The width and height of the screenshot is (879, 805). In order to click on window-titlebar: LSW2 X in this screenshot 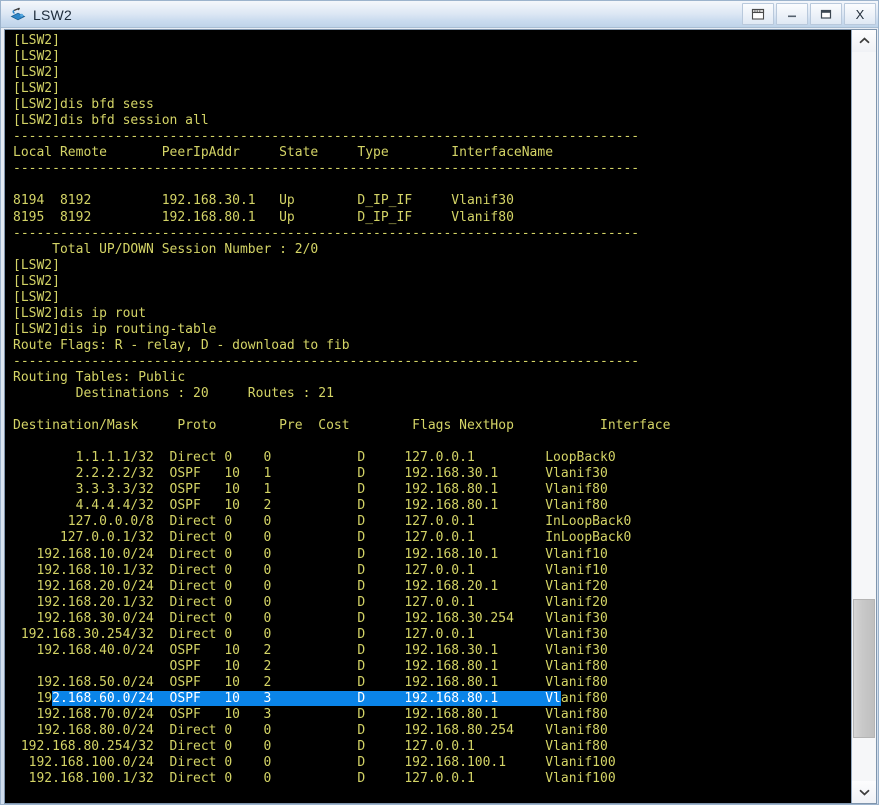, I will do `click(439, 14)`.